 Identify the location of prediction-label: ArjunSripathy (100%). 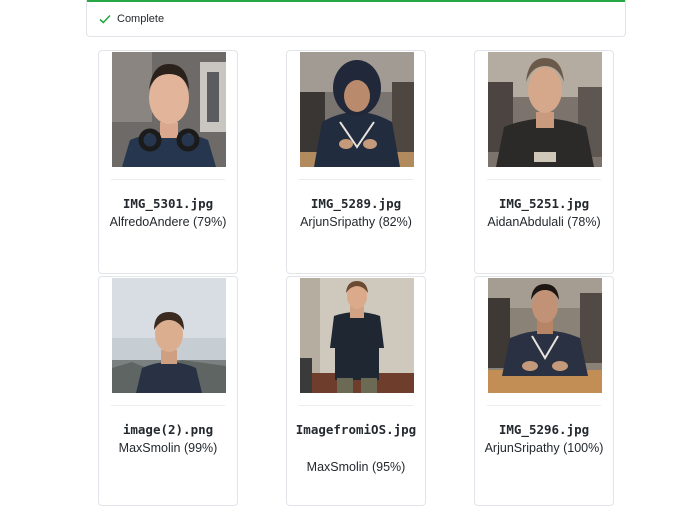
(544, 448).